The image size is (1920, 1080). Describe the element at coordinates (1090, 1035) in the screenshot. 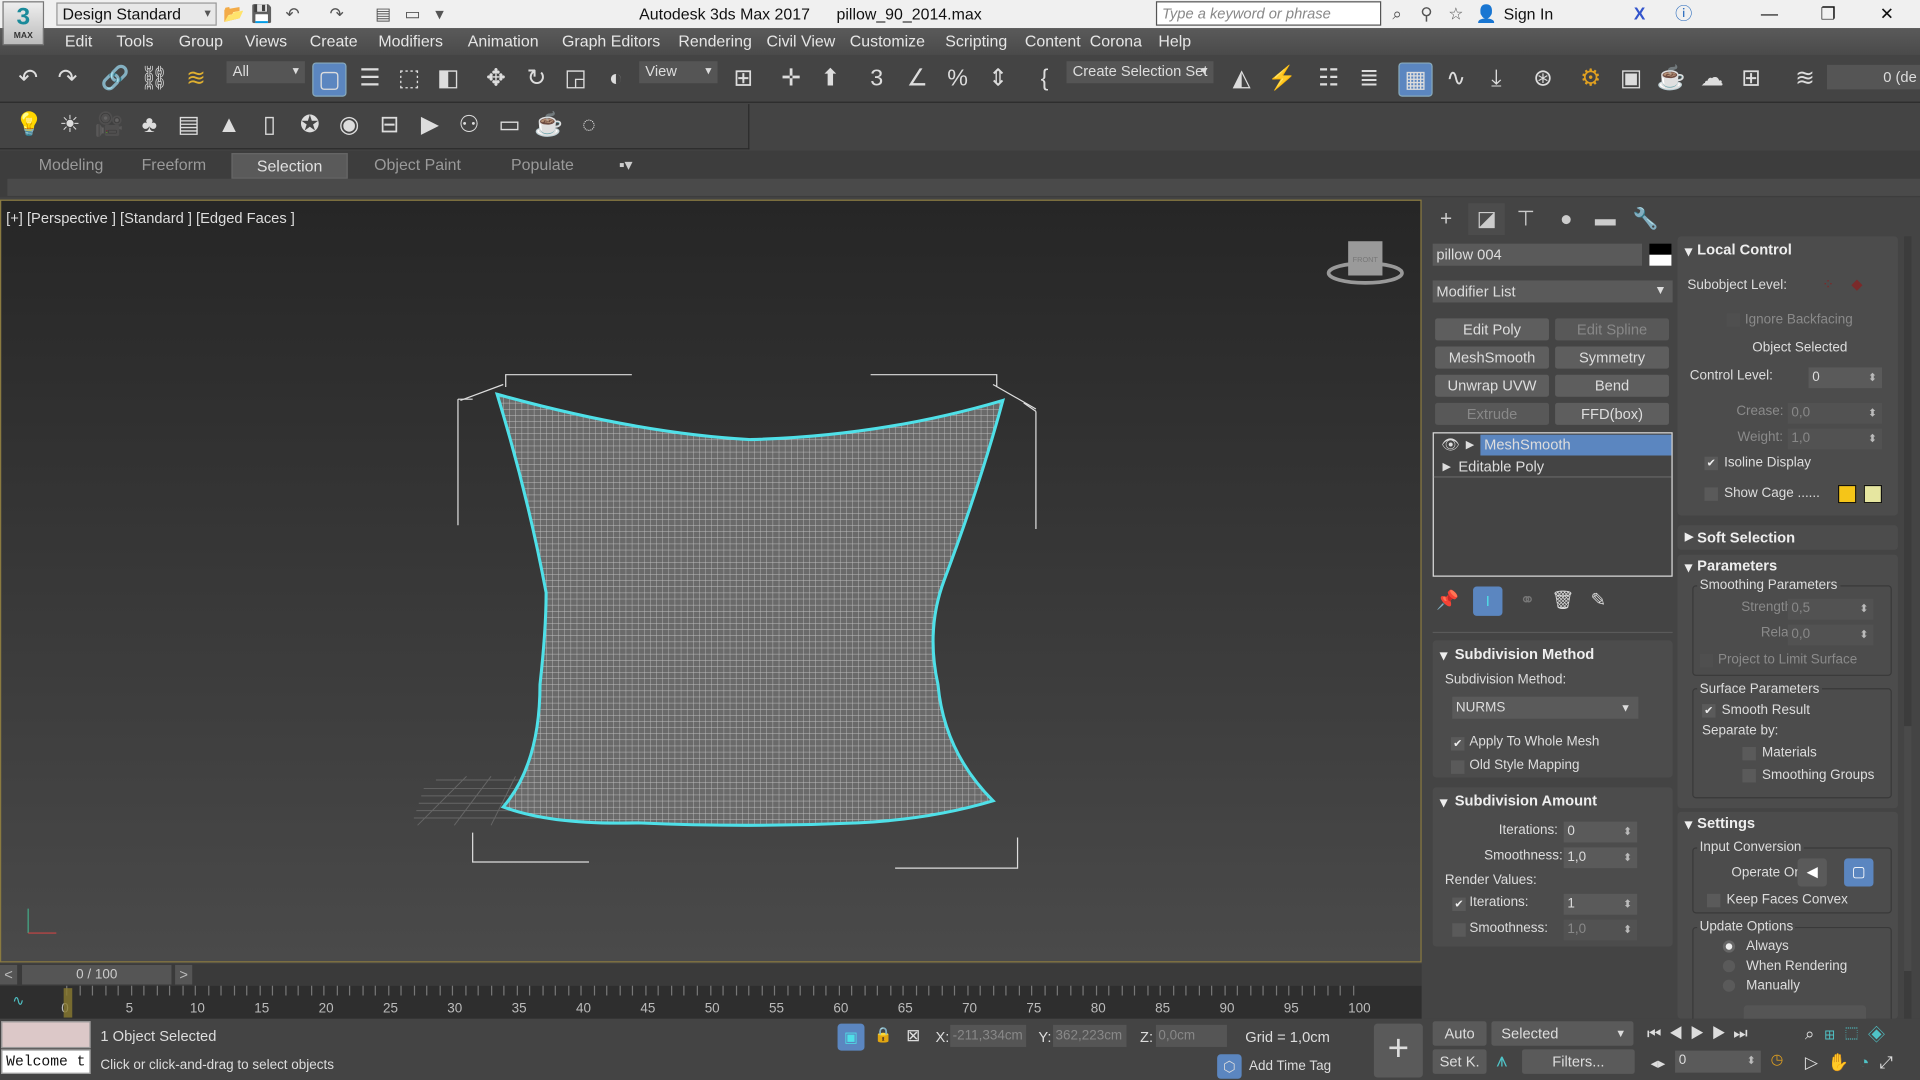

I see `y-coordinate-field: 362,223cm` at that location.